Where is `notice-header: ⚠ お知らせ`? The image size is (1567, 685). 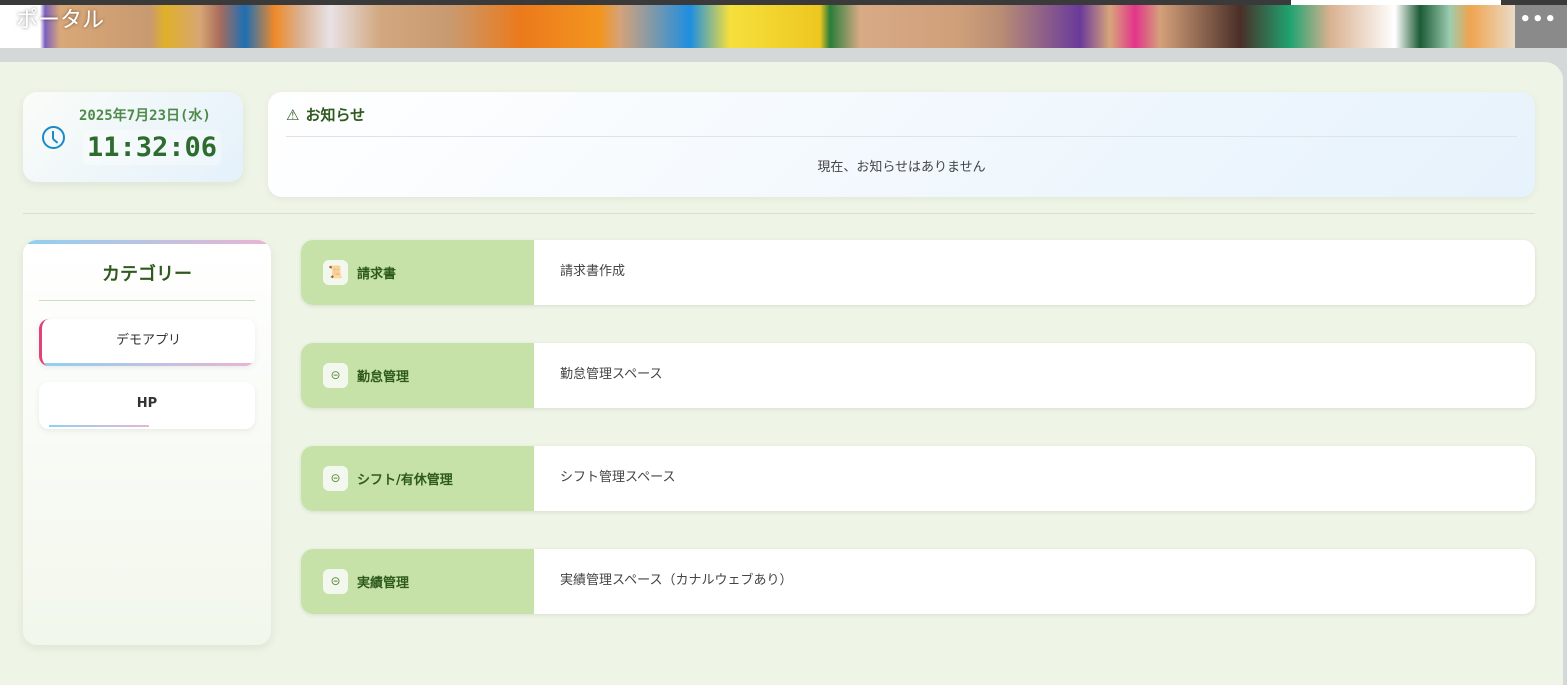 notice-header: ⚠ お知らせ is located at coordinates (325, 114).